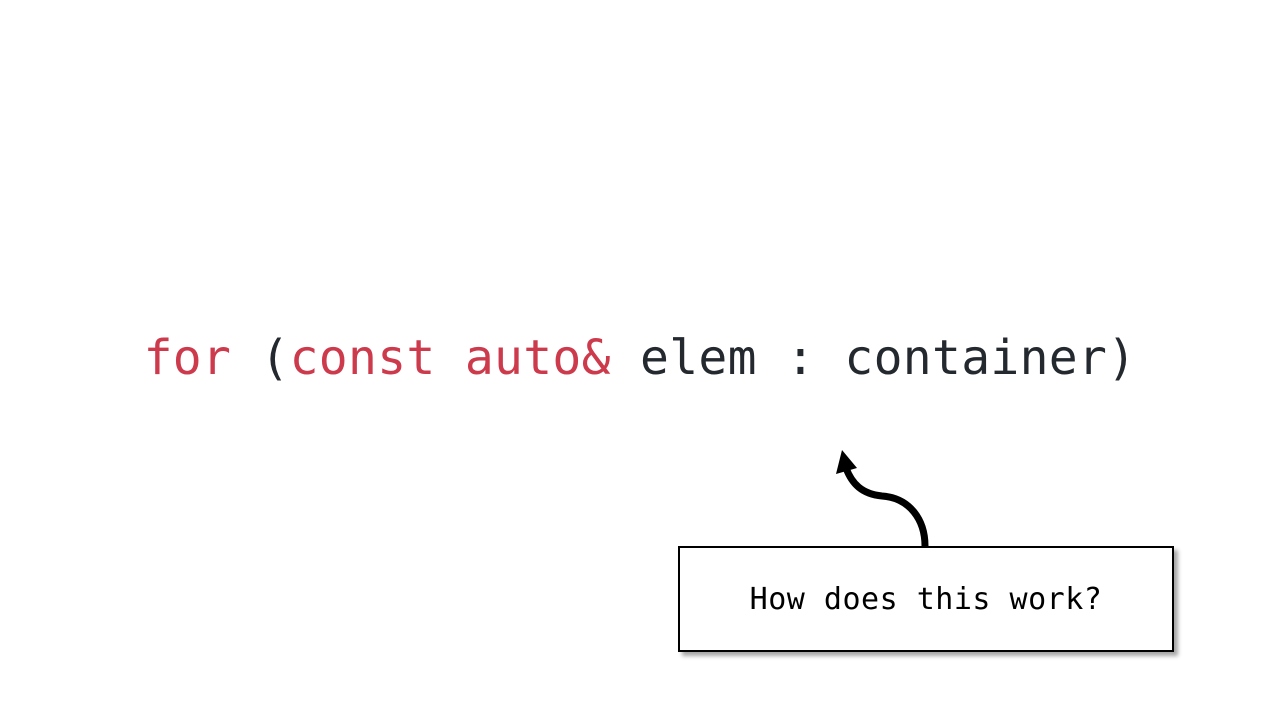 The height and width of the screenshot is (720, 1280). I want to click on question-callout: How does this work?, so click(926, 599).